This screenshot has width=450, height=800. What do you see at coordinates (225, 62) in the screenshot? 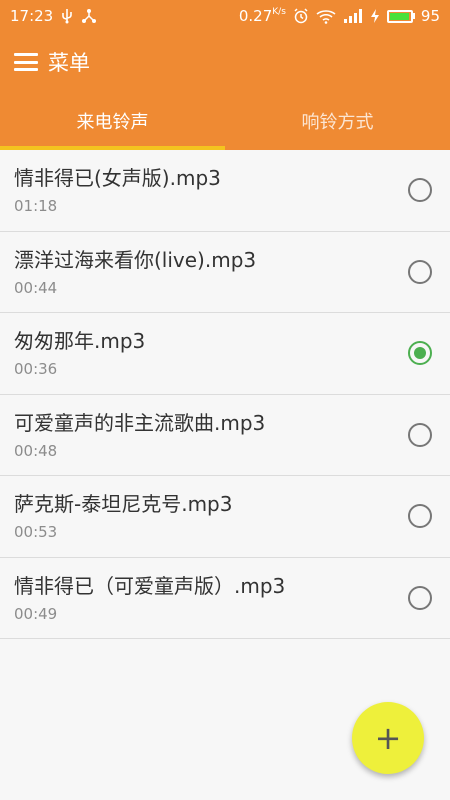
I see `toolbar: 菜单` at bounding box center [225, 62].